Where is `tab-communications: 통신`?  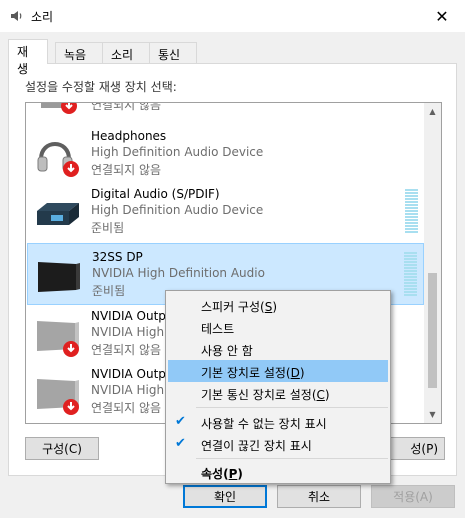
tab-communications: 통신 is located at coordinates (173, 52).